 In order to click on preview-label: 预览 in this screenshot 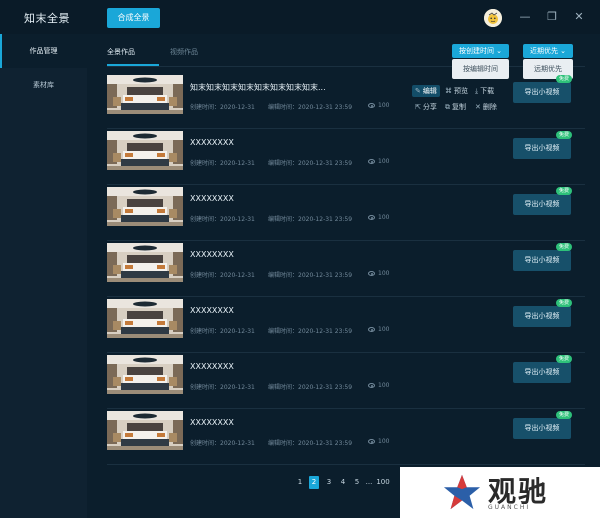, I will do `click(461, 91)`.